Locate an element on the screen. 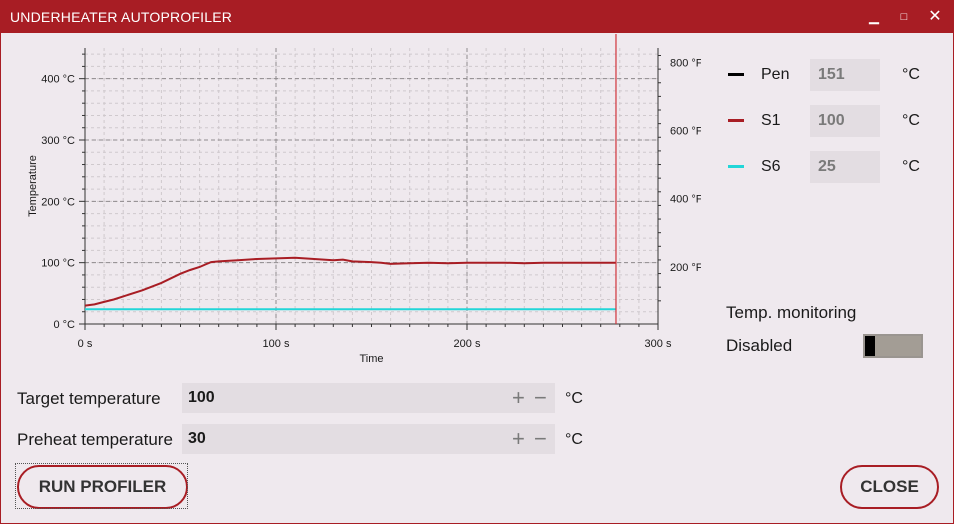  y-tick-label: 200 °C is located at coordinates (58, 202).